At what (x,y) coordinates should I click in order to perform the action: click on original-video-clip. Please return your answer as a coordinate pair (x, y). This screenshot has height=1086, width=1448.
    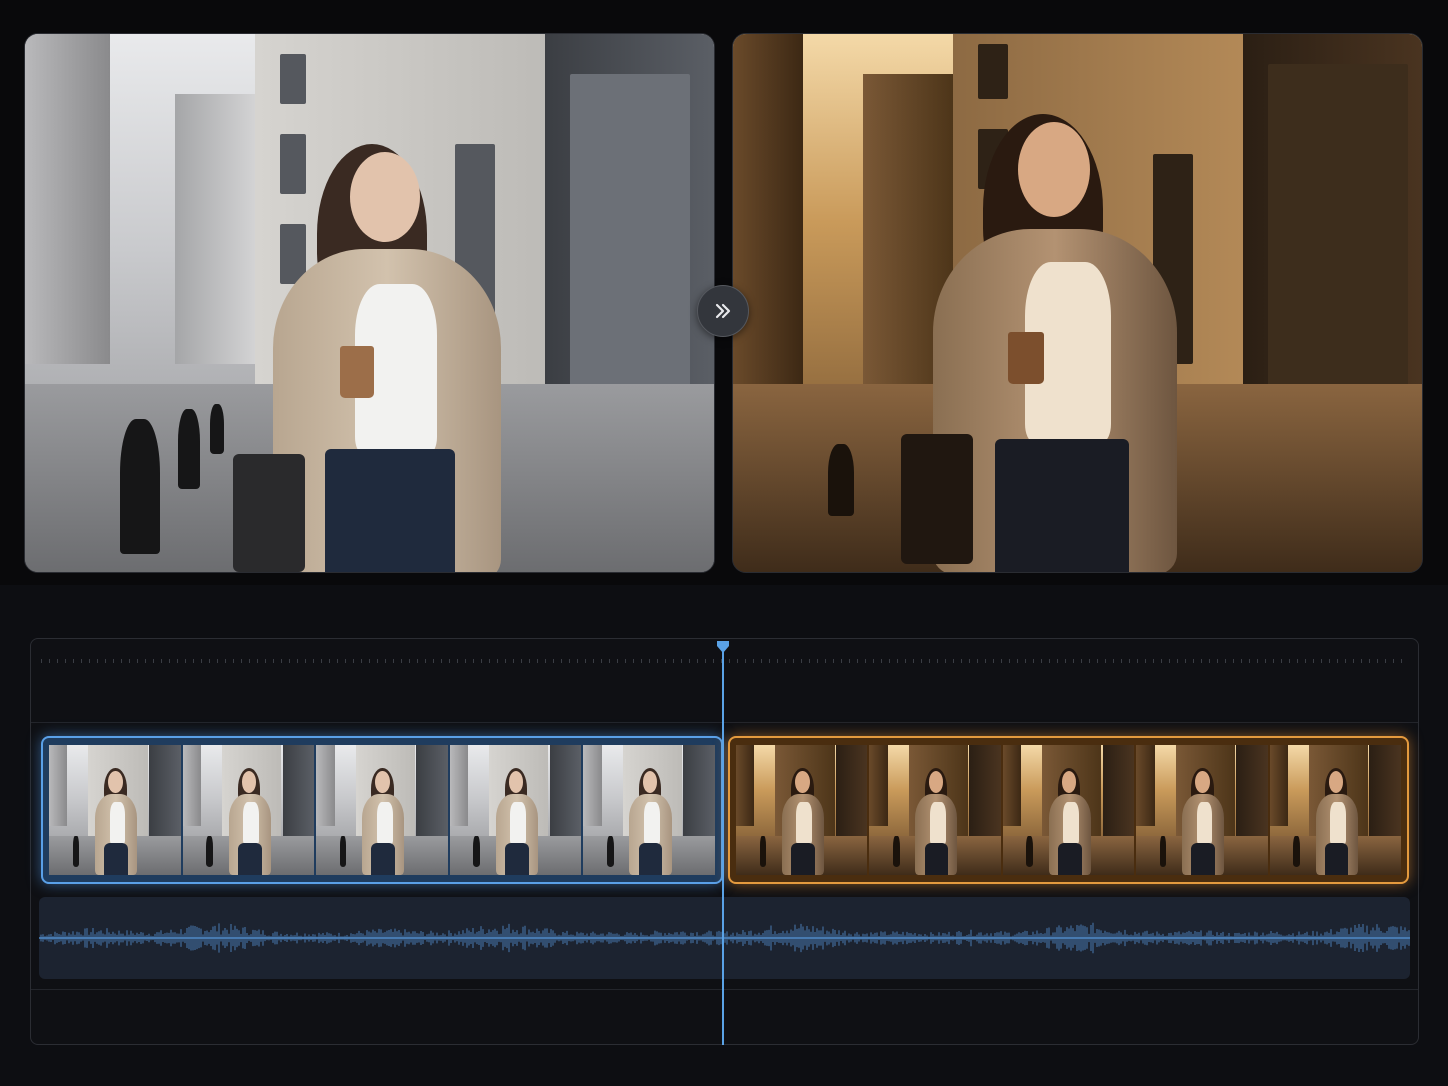
    Looking at the image, I should click on (382, 810).